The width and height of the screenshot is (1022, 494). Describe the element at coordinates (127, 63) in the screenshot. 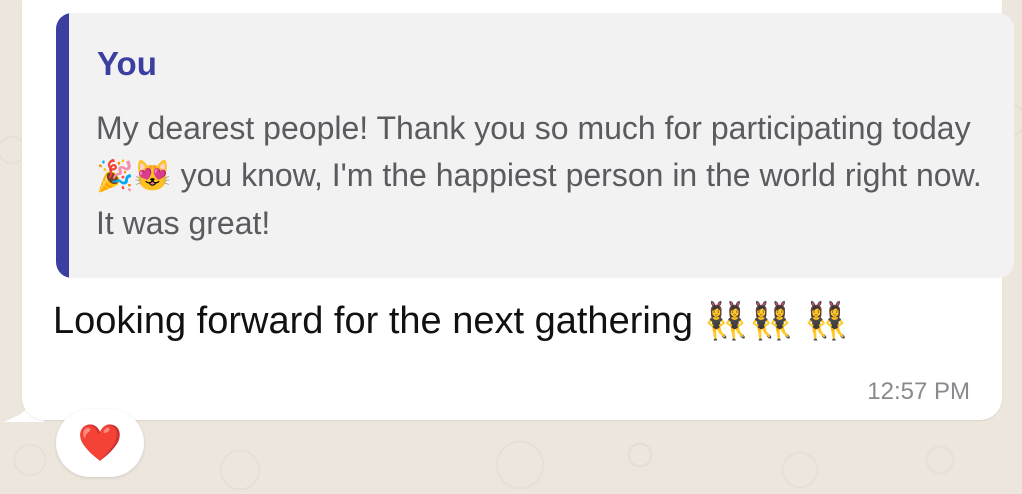

I see `quote-author: You` at that location.